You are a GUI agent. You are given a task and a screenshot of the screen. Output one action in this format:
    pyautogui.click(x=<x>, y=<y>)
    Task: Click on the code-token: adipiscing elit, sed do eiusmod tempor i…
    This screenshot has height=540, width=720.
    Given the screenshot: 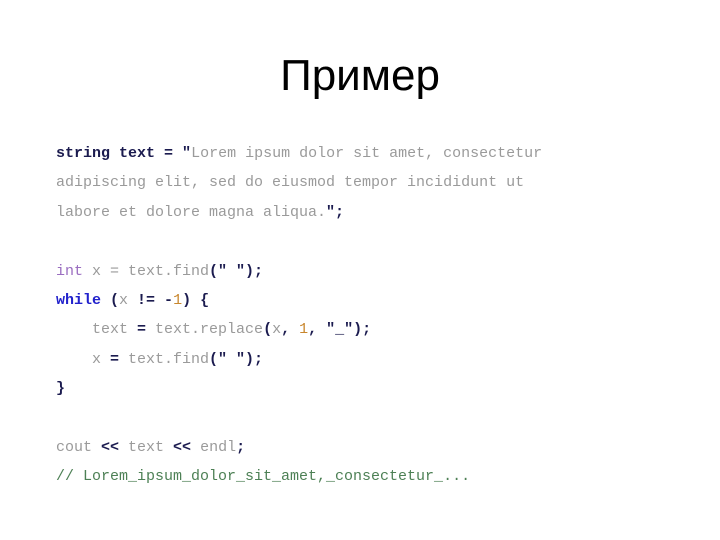 What is the action you would take?
    pyautogui.click(x=290, y=183)
    